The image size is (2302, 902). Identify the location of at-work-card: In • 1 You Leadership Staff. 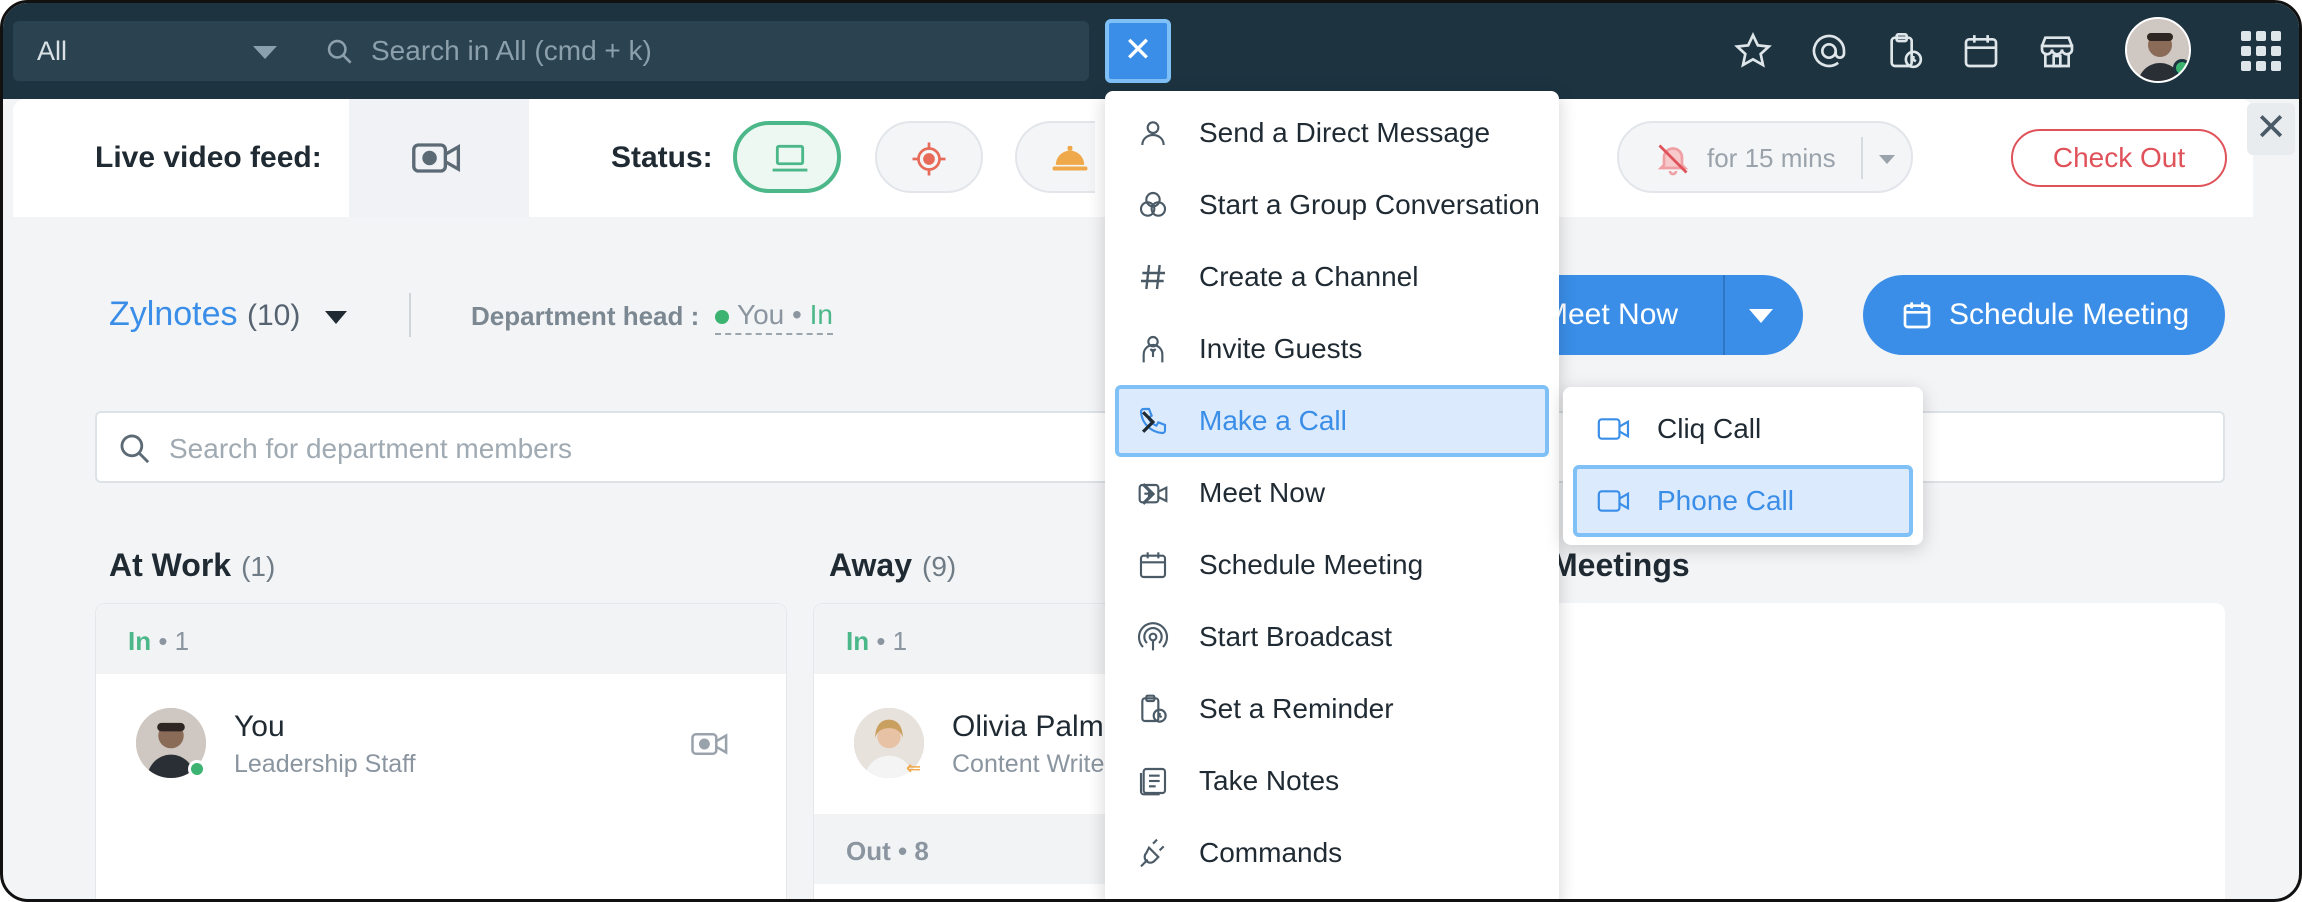
(441, 751).